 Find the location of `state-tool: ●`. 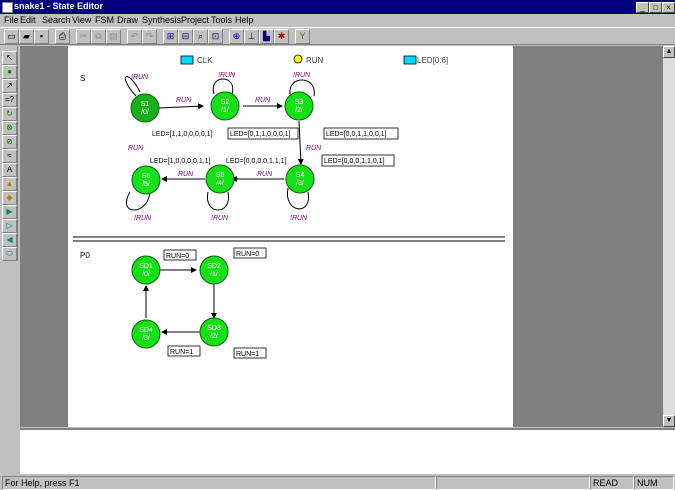

state-tool: ● is located at coordinates (9, 72).